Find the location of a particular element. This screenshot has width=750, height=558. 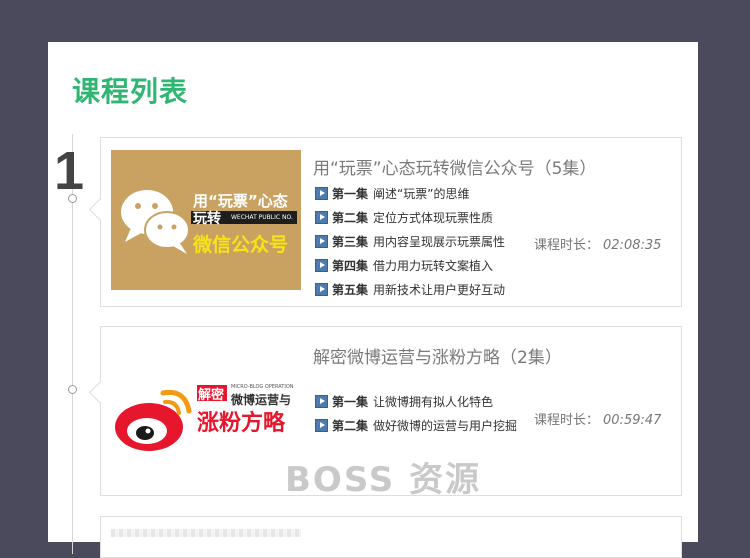

episode-title: 用内容呈现展示玩票属性 is located at coordinates (439, 241).